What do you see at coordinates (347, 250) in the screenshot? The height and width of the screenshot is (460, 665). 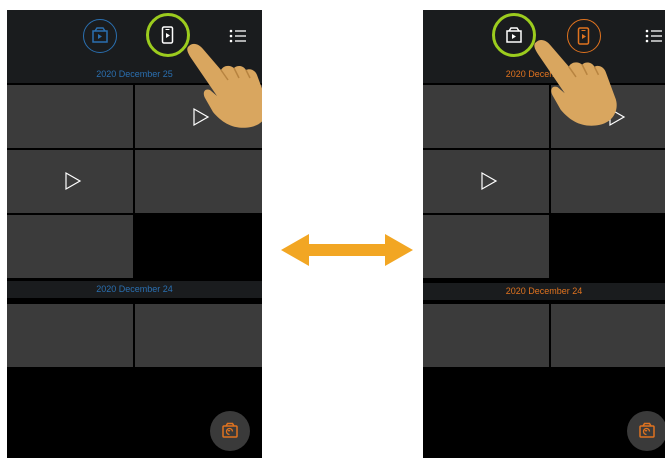 I see `double-arrow-icon` at bounding box center [347, 250].